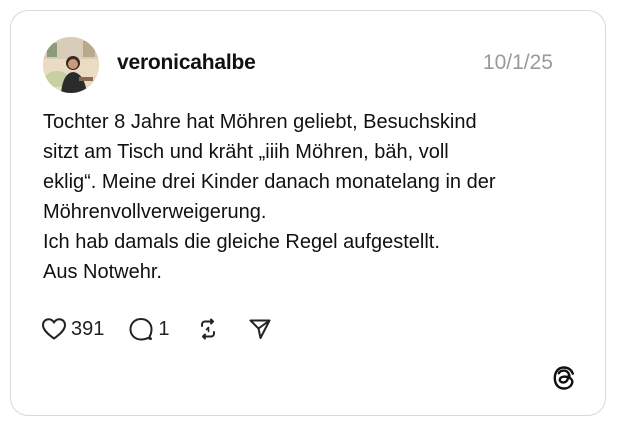  What do you see at coordinates (517, 62) in the screenshot?
I see `post-date: 10/1/25` at bounding box center [517, 62].